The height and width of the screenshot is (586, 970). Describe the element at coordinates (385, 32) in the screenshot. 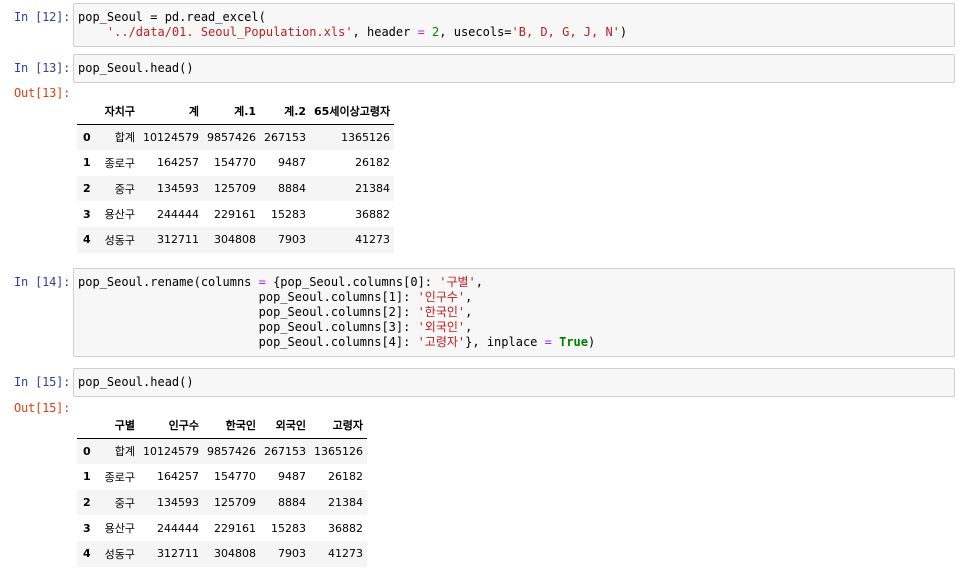

I see `code-text: , header` at that location.